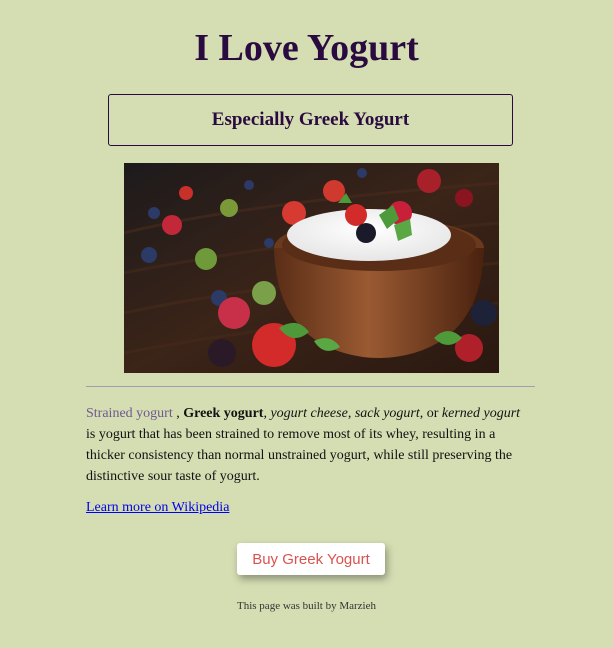 The height and width of the screenshot is (648, 613). I want to click on wikipedia-link: Learn more on Wikipedia, so click(157, 508).